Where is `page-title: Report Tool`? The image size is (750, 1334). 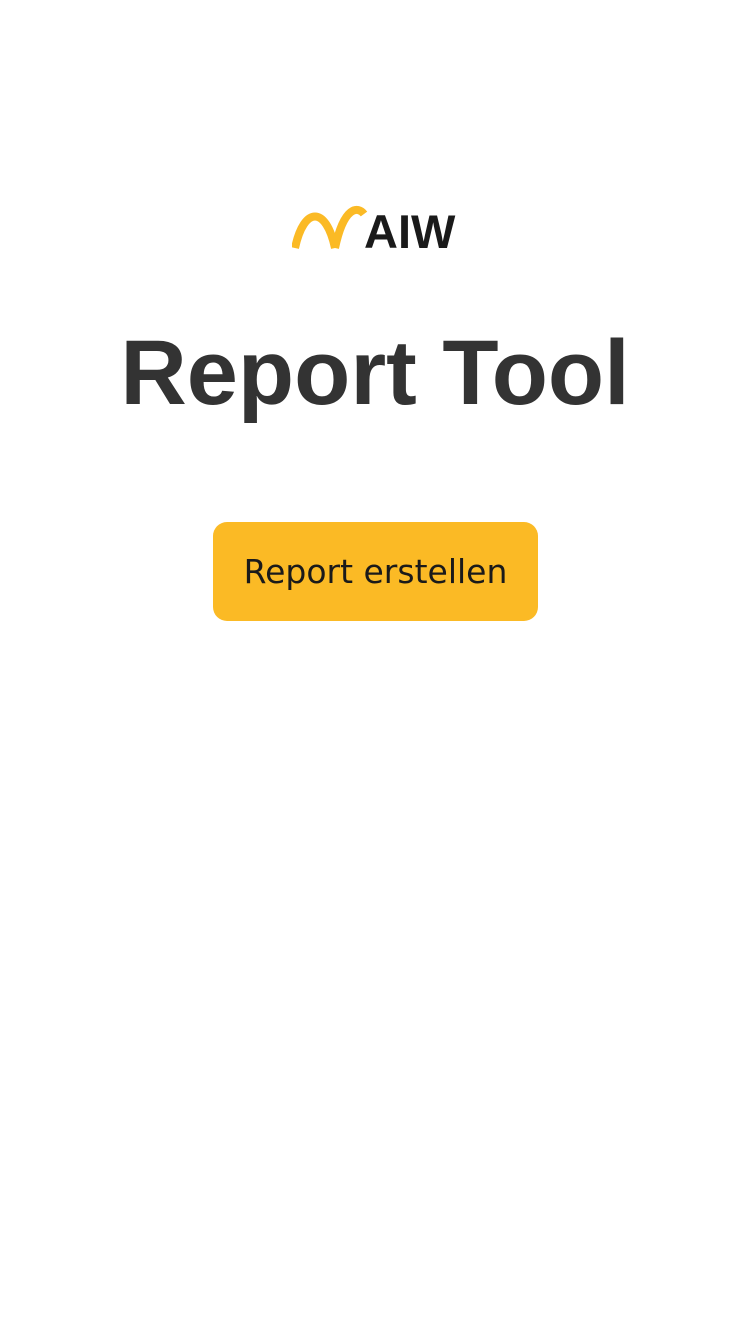 page-title: Report Tool is located at coordinates (375, 373).